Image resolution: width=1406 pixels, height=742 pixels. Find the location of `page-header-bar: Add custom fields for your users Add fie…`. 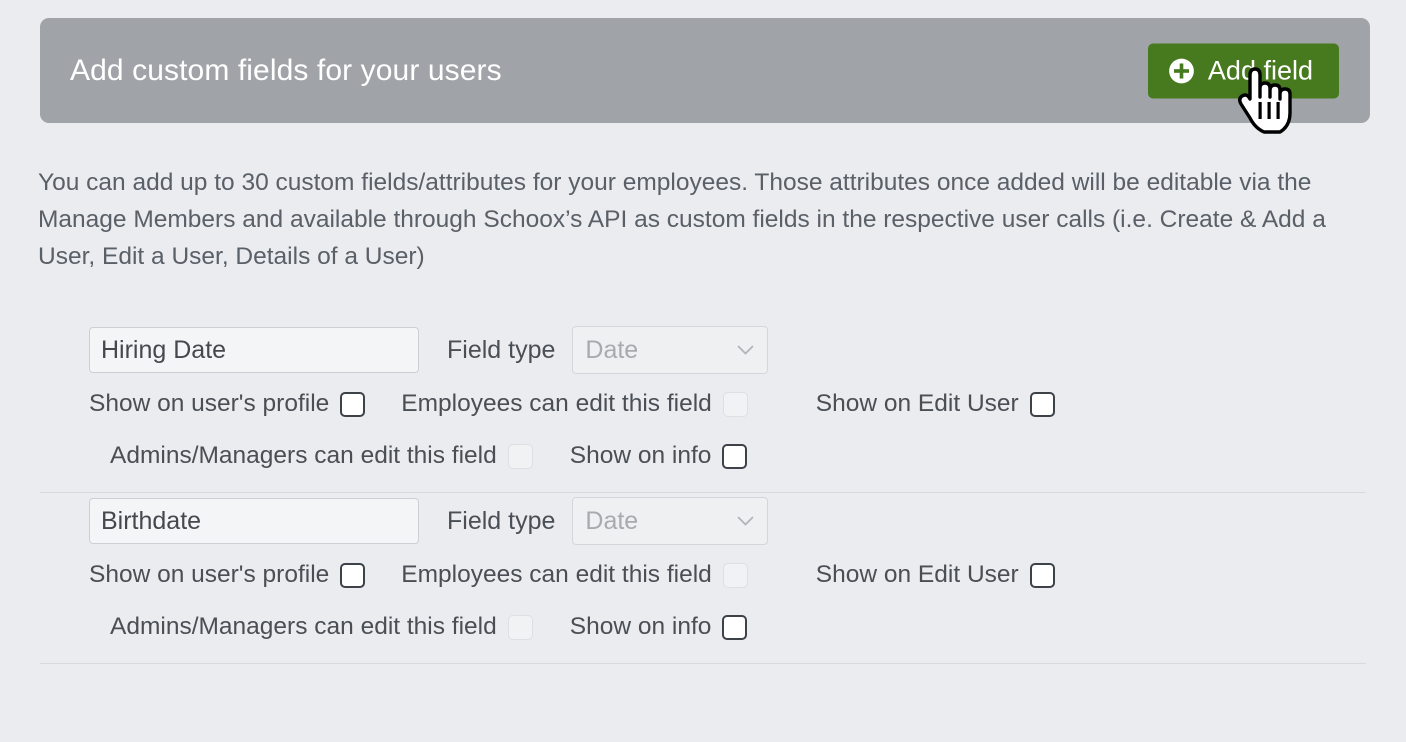

page-header-bar: Add custom fields for your users Add fie… is located at coordinates (705, 70).